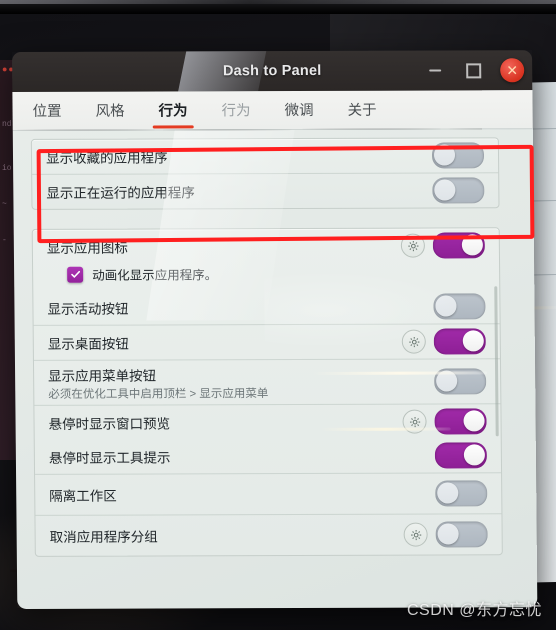 The width and height of the screenshot is (556, 630). Describe the element at coordinates (46, 110) in the screenshot. I see `tab-position: 位置` at that location.